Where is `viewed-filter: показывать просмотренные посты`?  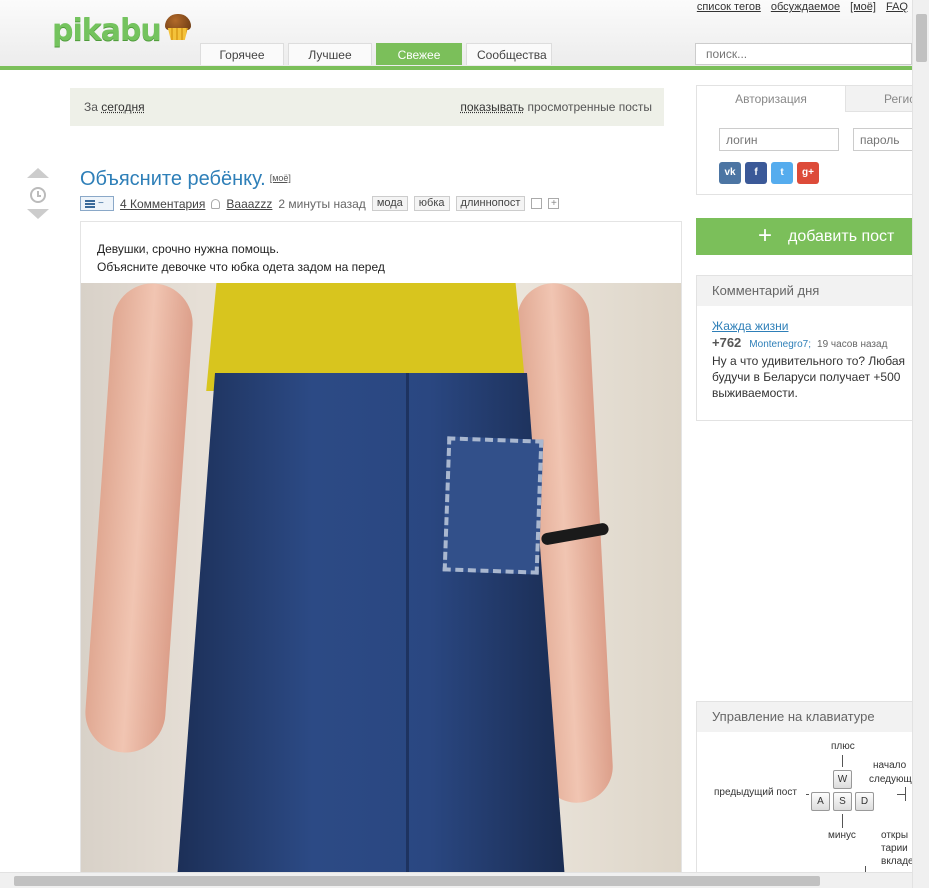
viewed-filter: показывать просмотренные посты is located at coordinates (556, 107).